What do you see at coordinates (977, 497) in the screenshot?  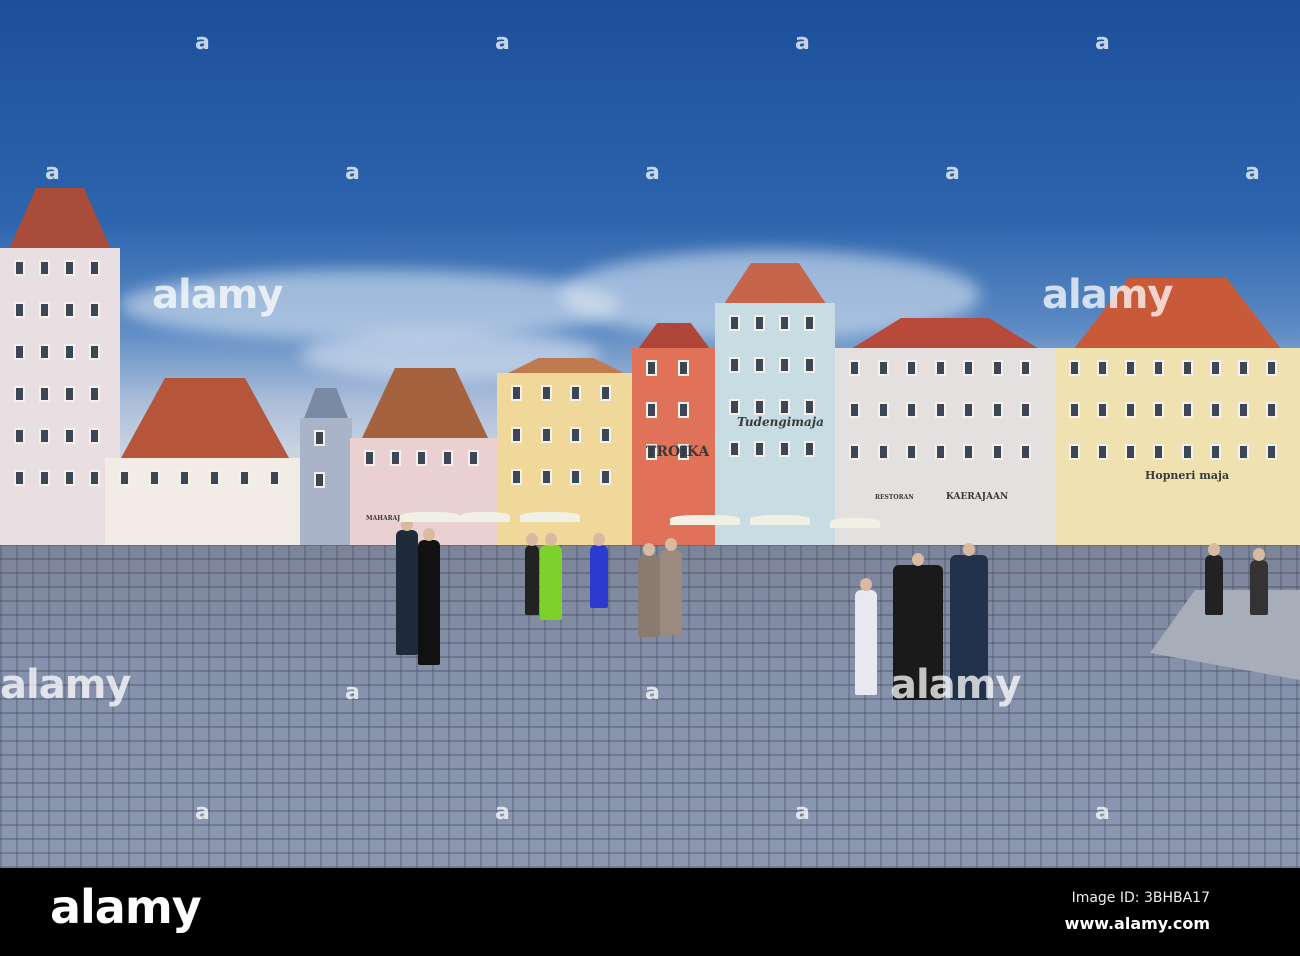 I see `sign-kaerajaan: KAERAJAAN` at bounding box center [977, 497].